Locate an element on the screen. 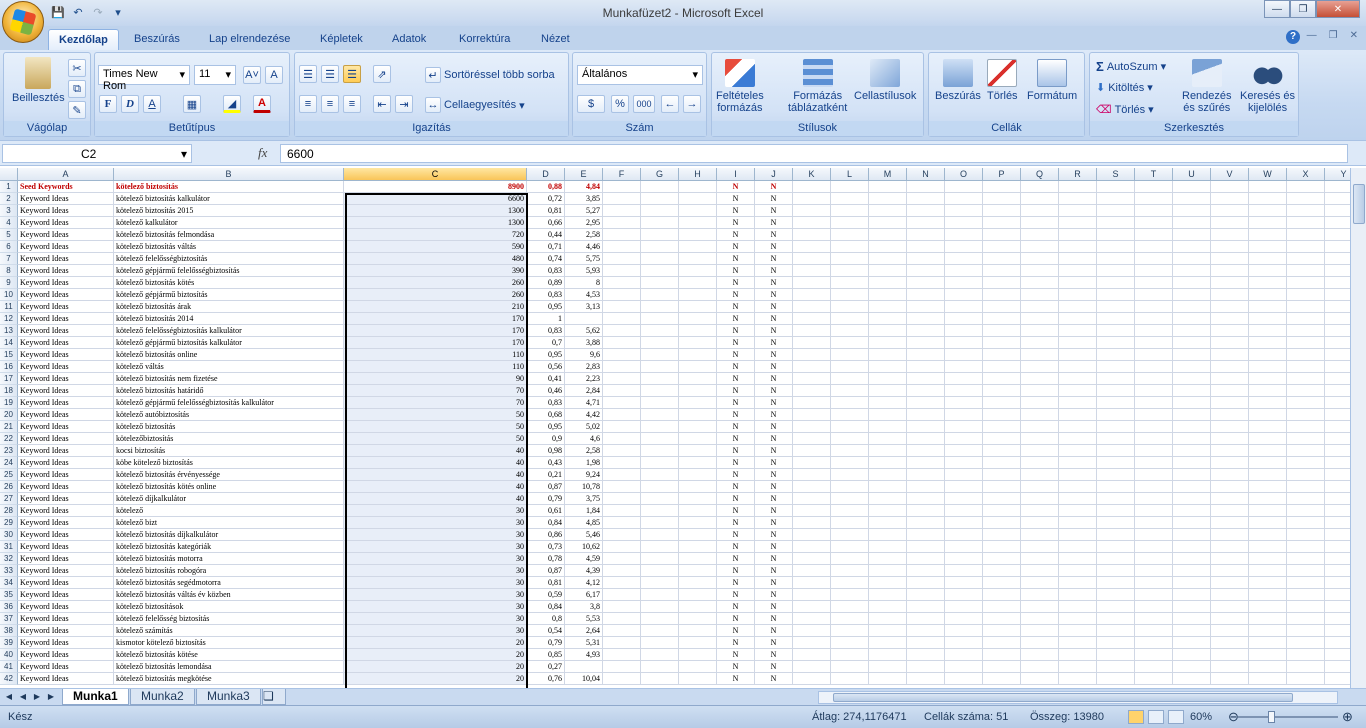  cell: kötelező biztosítás kalkulátor is located at coordinates (229, 199).